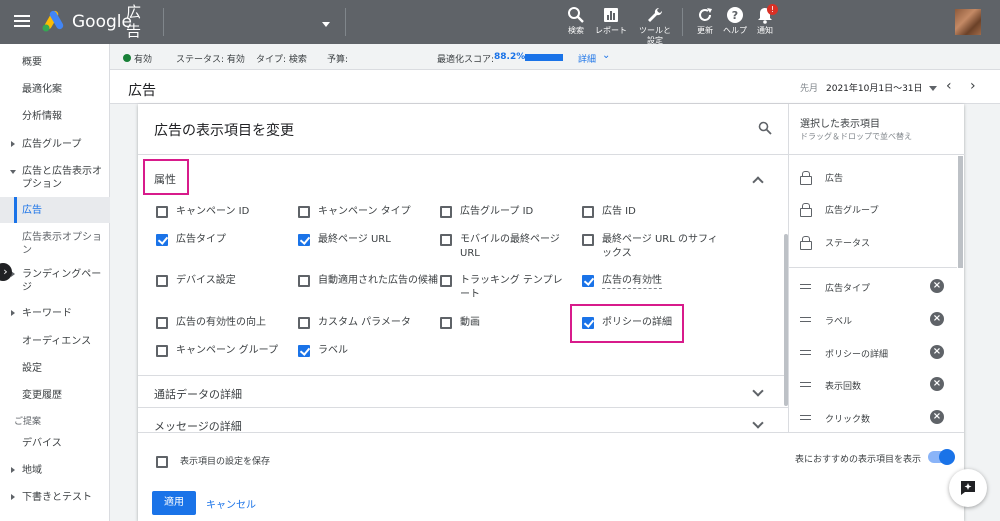 The image size is (1000, 521). What do you see at coordinates (55, 145) in the screenshot?
I see `sidebar-item-ad-groups: 広告グループ` at bounding box center [55, 145].